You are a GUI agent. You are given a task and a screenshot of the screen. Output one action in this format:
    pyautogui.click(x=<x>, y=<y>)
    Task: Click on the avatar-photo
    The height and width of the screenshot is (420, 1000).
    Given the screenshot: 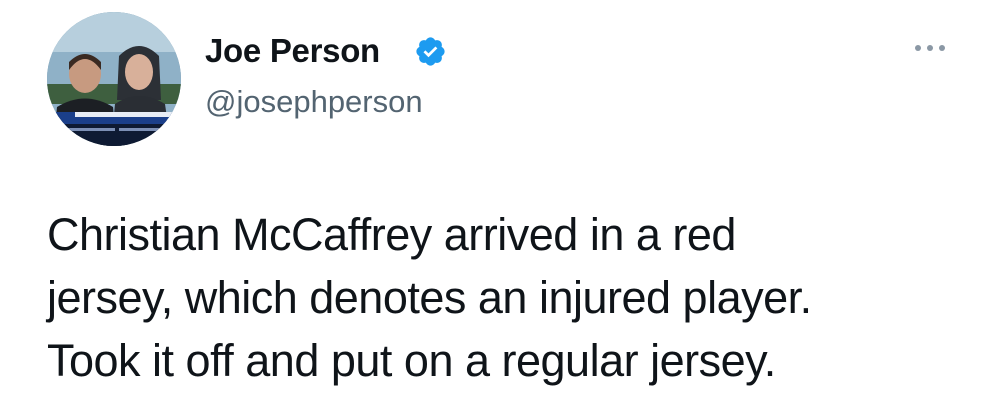 What is the action you would take?
    pyautogui.click(x=114, y=79)
    